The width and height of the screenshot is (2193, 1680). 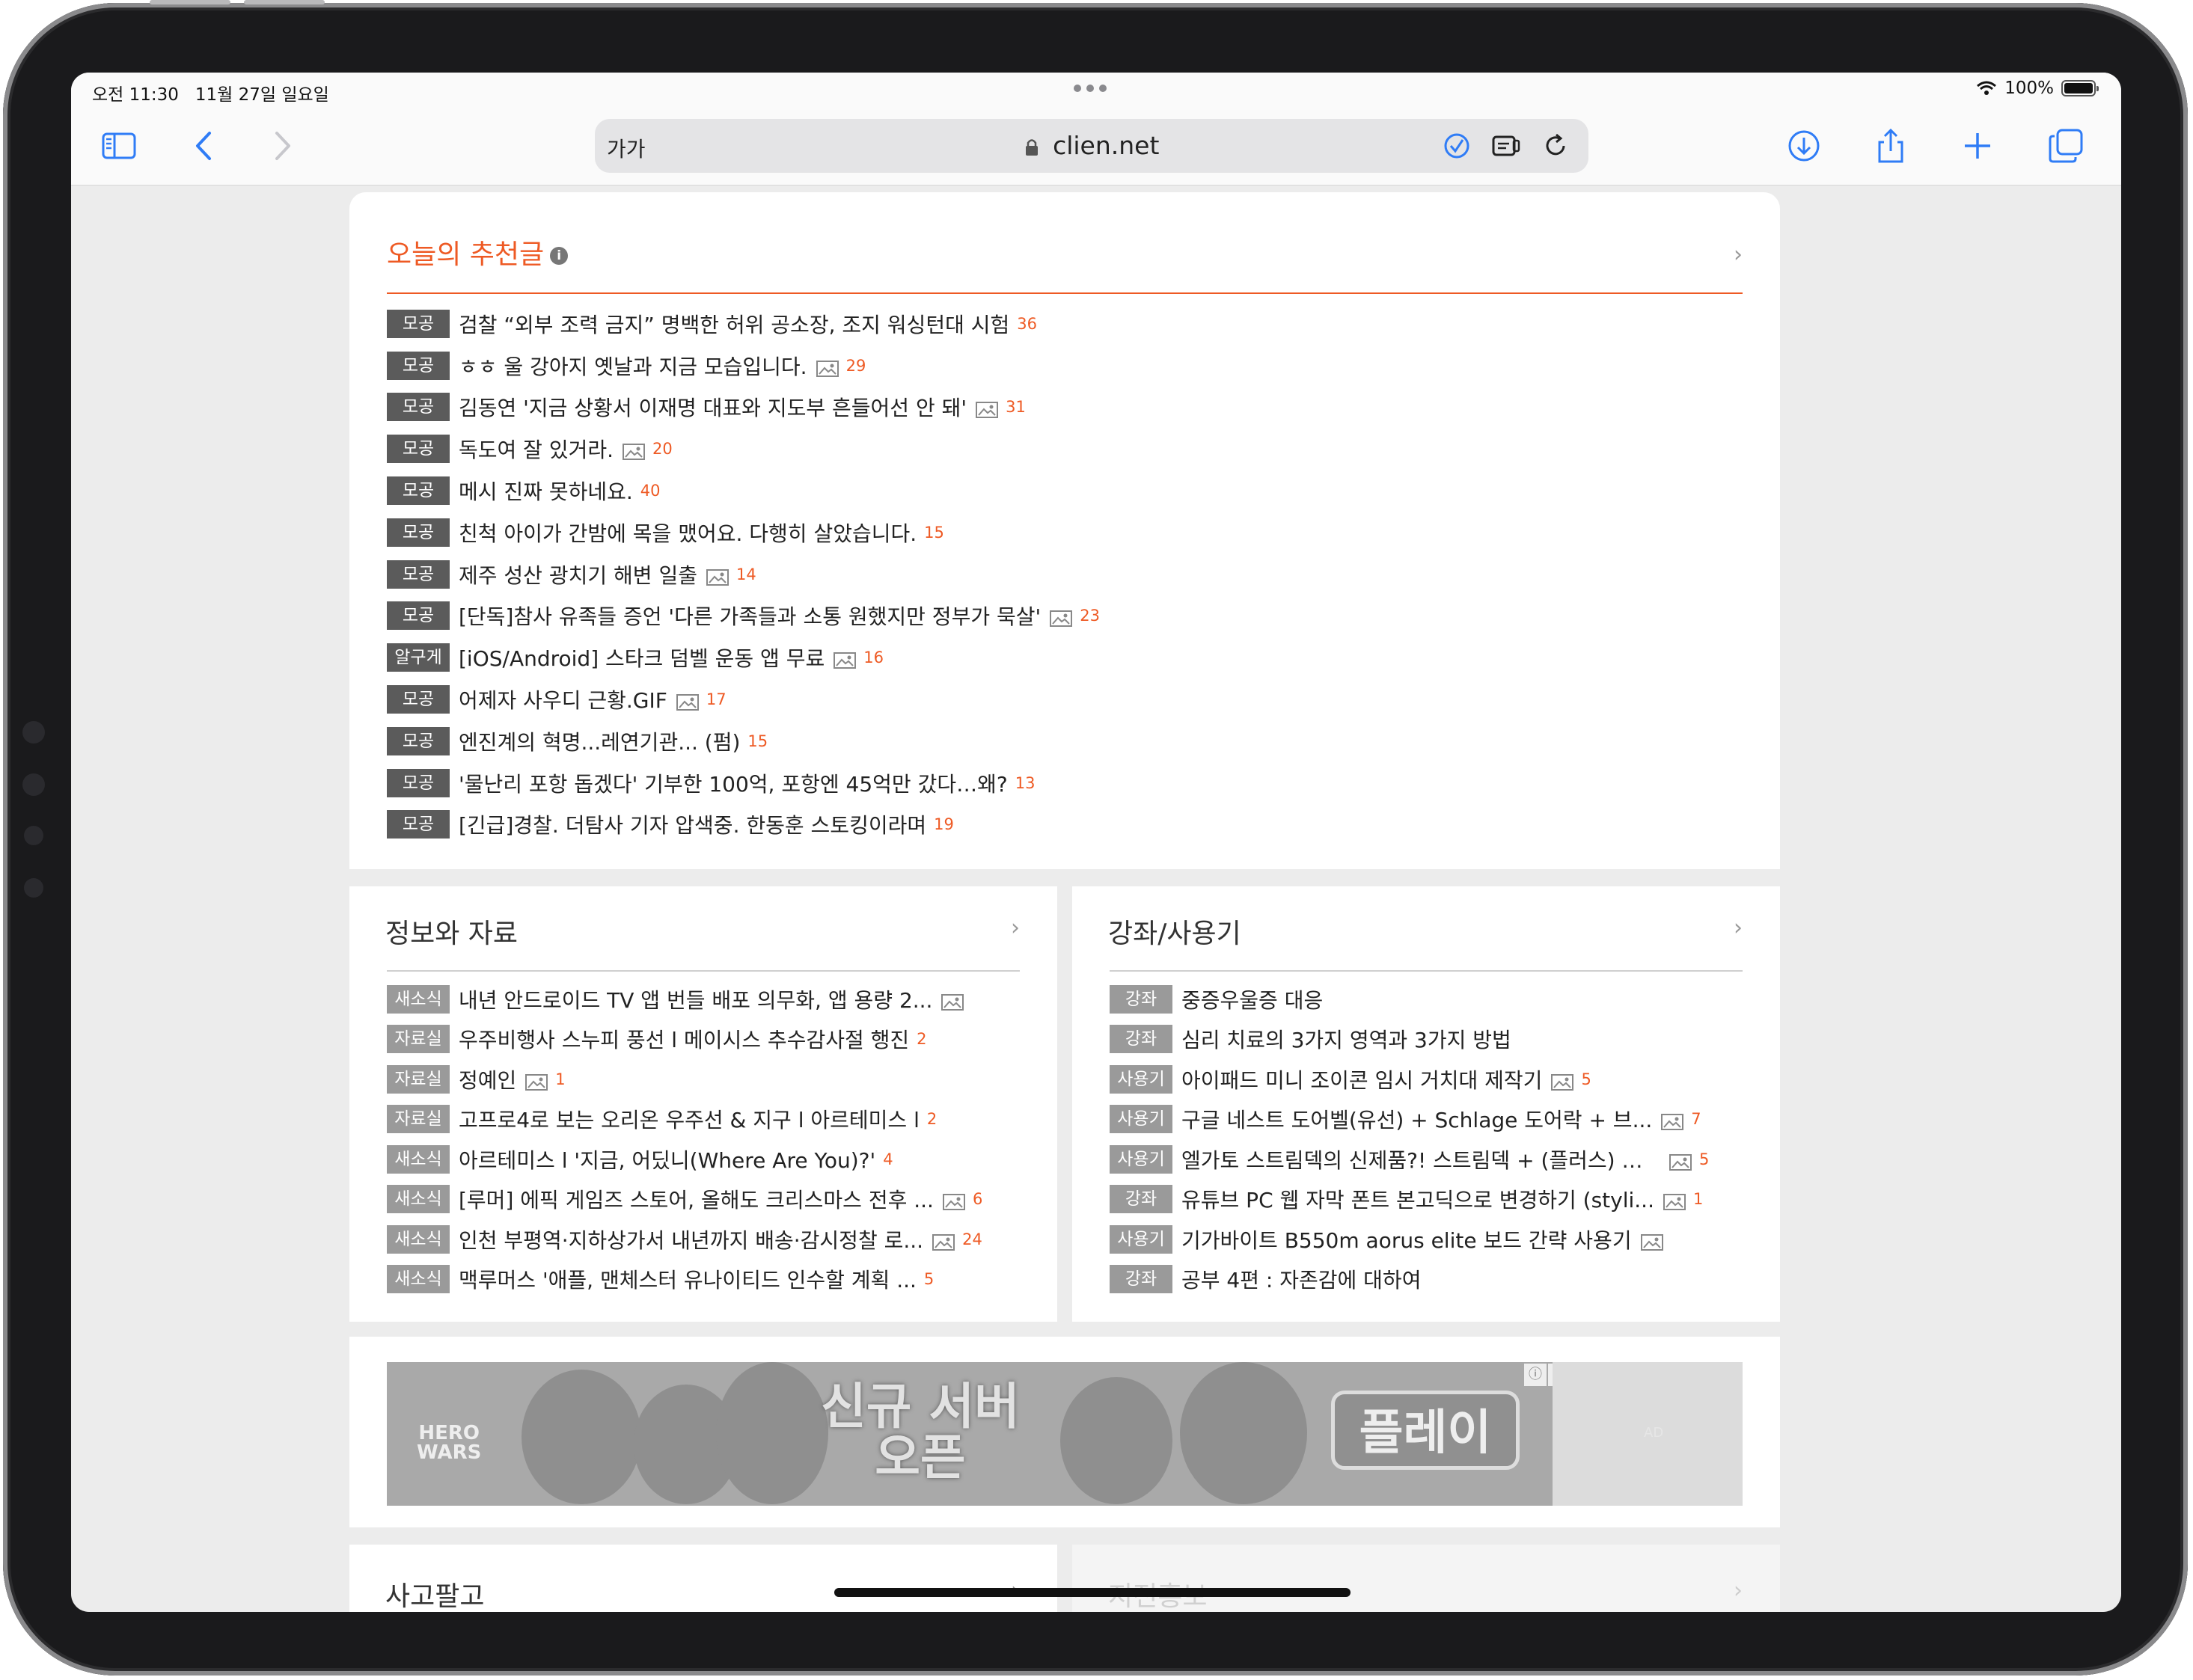 I want to click on post-title-link: 친척 아이가 간밤에 목을 맸어요. 다행히 살았습니다., so click(x=688, y=533).